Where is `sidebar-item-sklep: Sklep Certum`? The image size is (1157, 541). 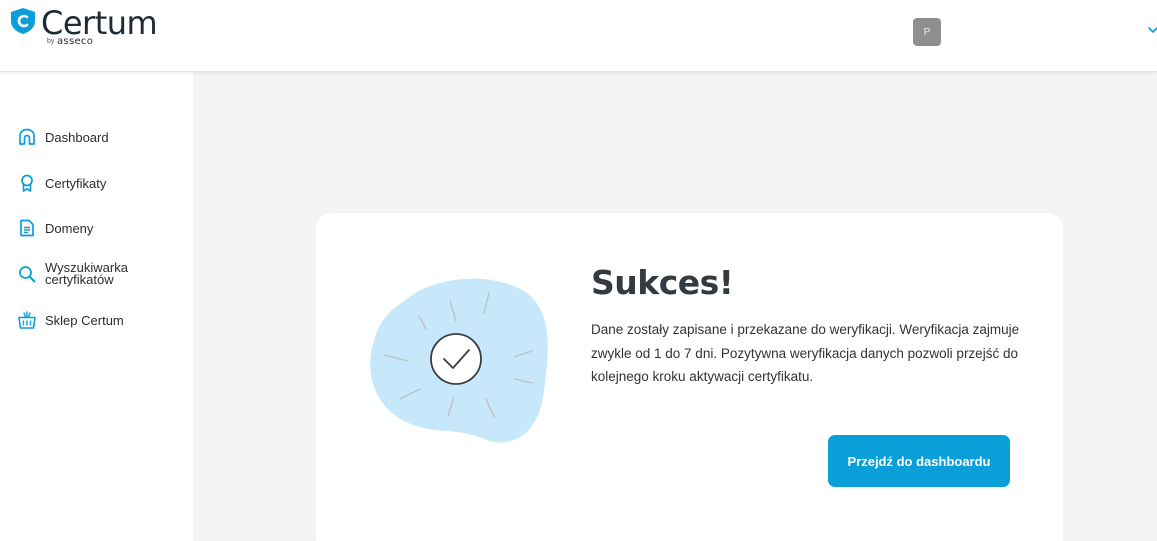 sidebar-item-sklep: Sklep Certum is located at coordinates (71, 320).